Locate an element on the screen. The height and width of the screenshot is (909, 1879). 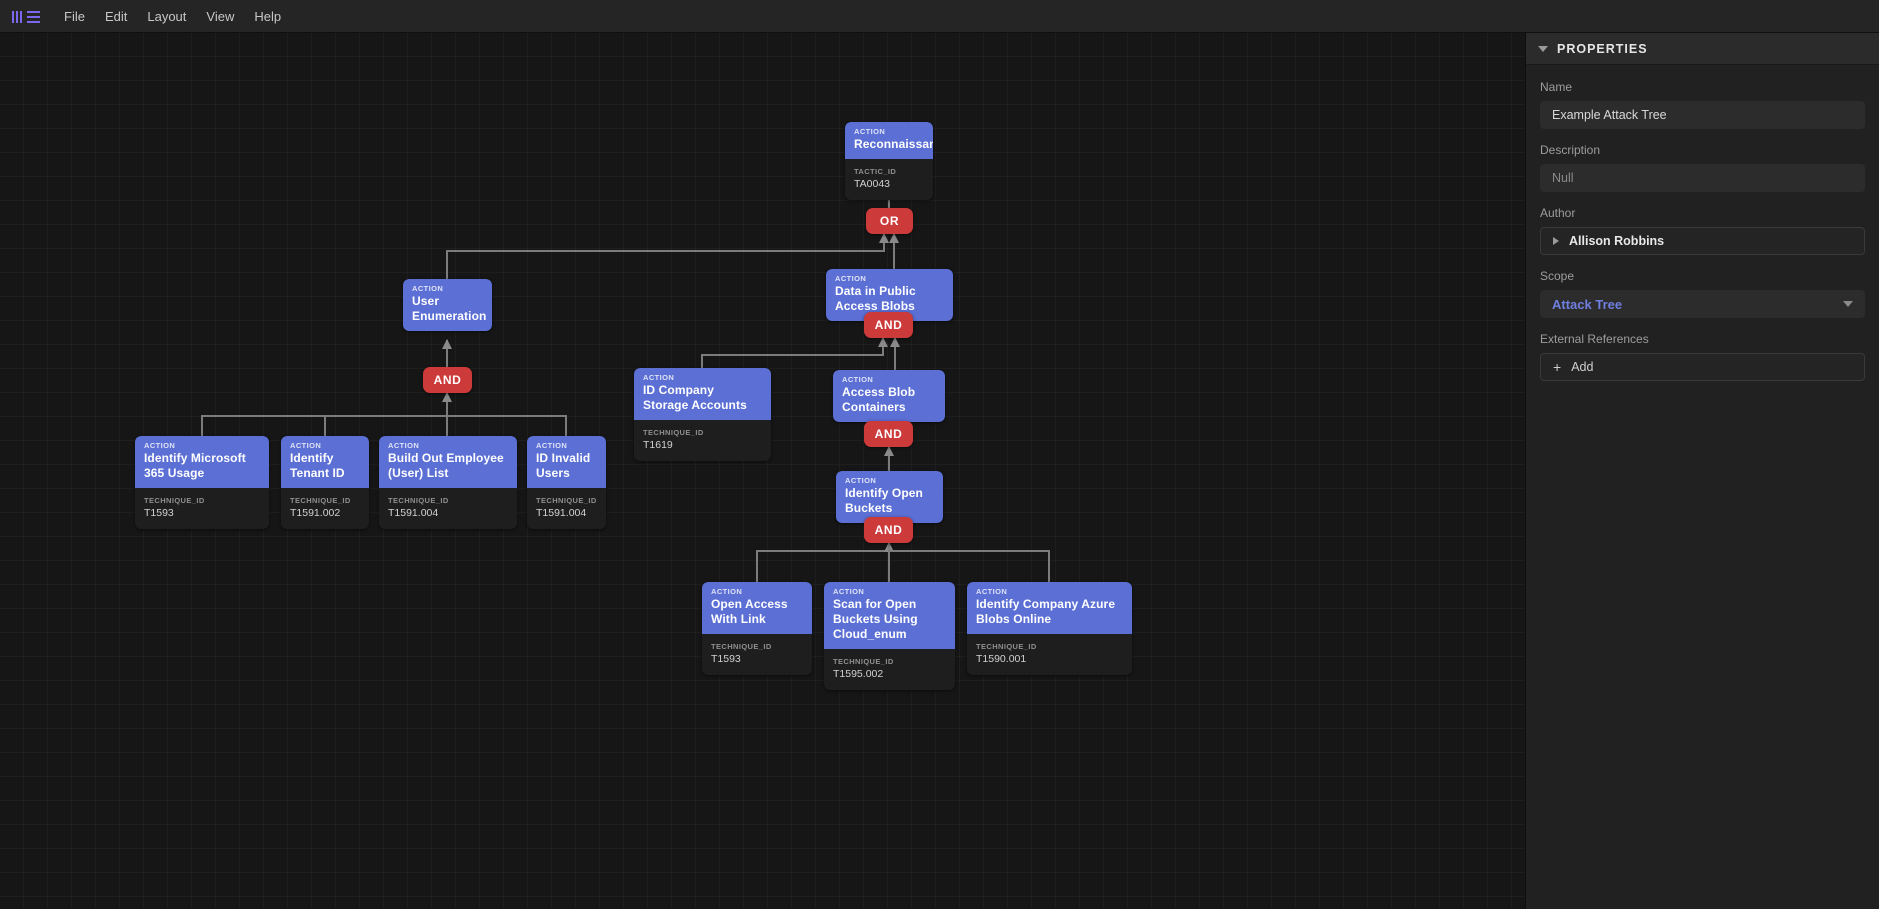
tree-node-user-enumeration: ACTION User Enumeration is located at coordinates (447, 305).